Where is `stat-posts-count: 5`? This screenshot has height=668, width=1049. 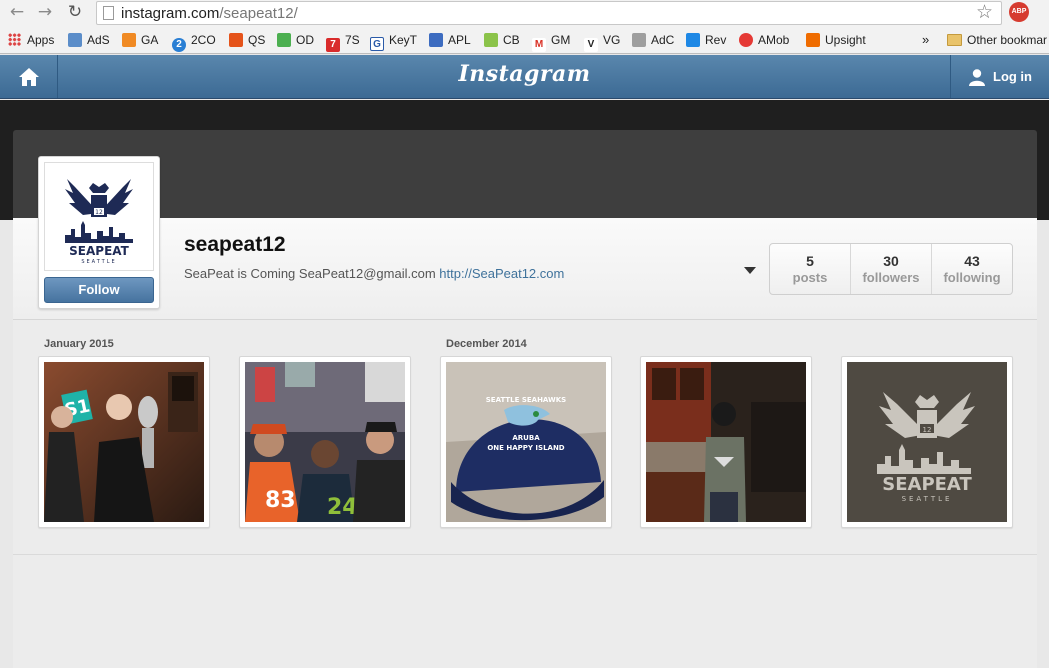
stat-posts-count: 5 is located at coordinates (810, 261).